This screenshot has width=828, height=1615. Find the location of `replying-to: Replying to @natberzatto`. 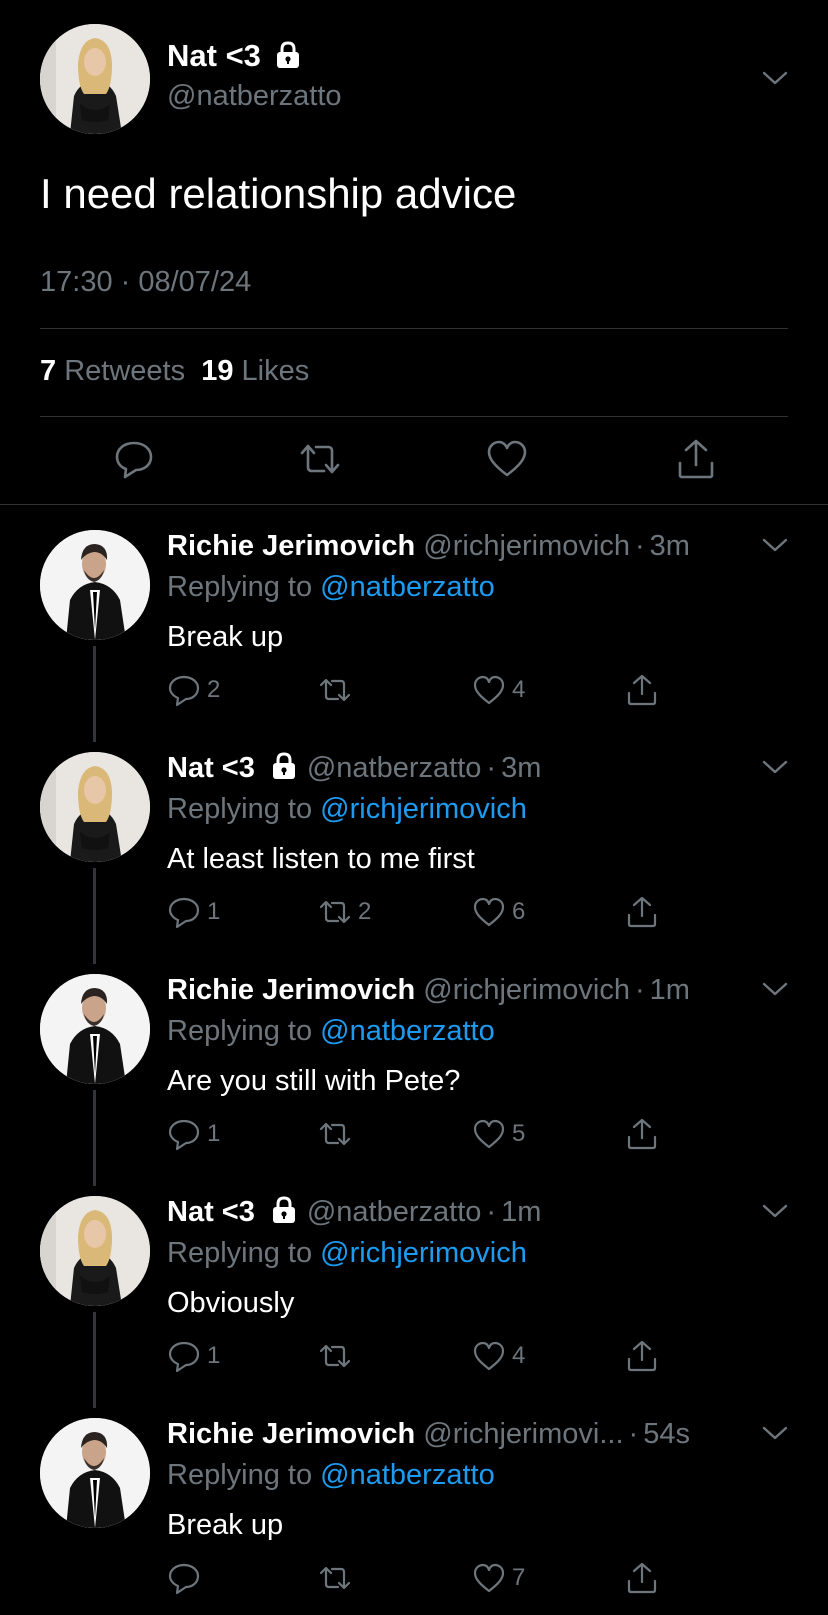

replying-to: Replying to @natberzatto is located at coordinates (331, 587).